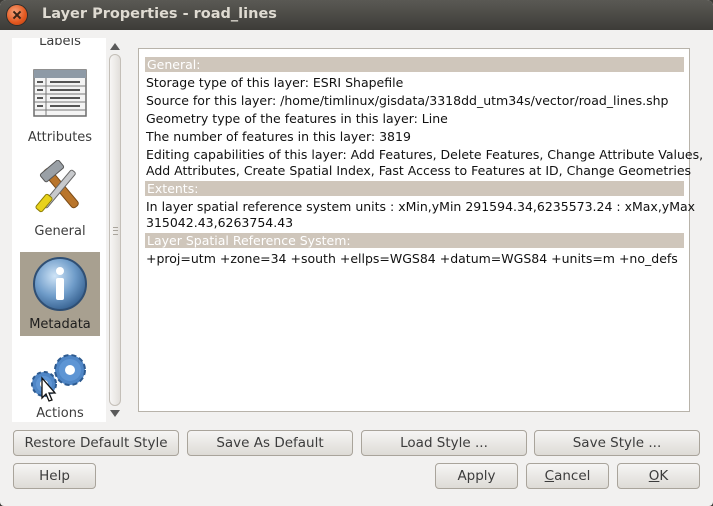 Image resolution: width=713 pixels, height=506 pixels. I want to click on sidebar-item-labels: Labels, so click(60, 43).